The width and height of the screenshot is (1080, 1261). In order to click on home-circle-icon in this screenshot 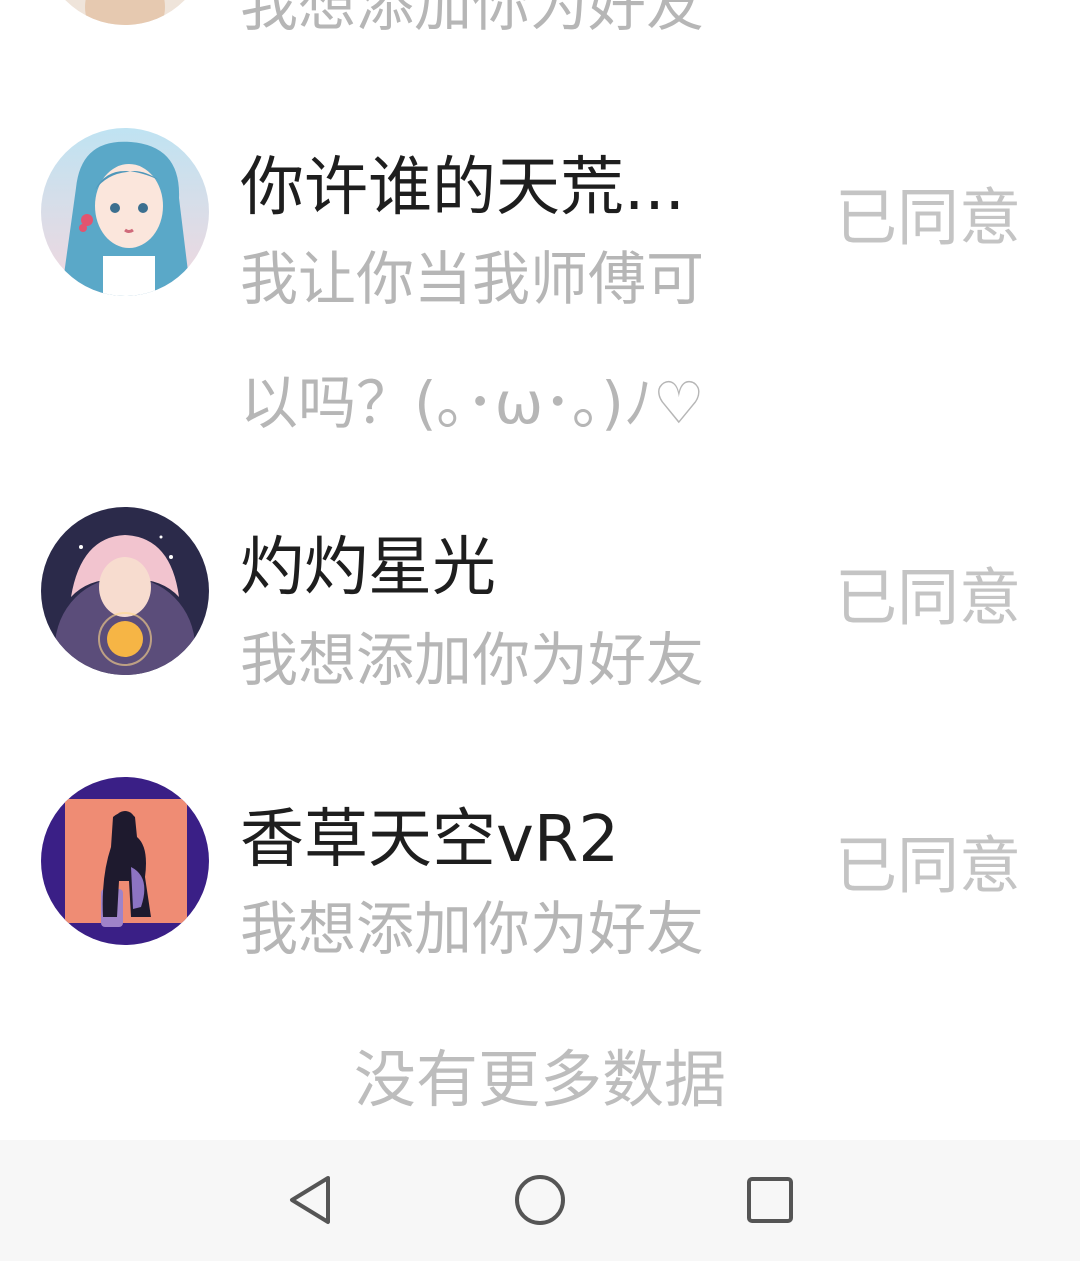, I will do `click(540, 1200)`.